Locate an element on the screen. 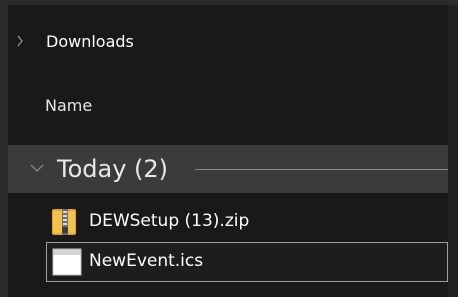 The image size is (458, 297). breadcrumb-item-downloads: Downloads is located at coordinates (90, 41).